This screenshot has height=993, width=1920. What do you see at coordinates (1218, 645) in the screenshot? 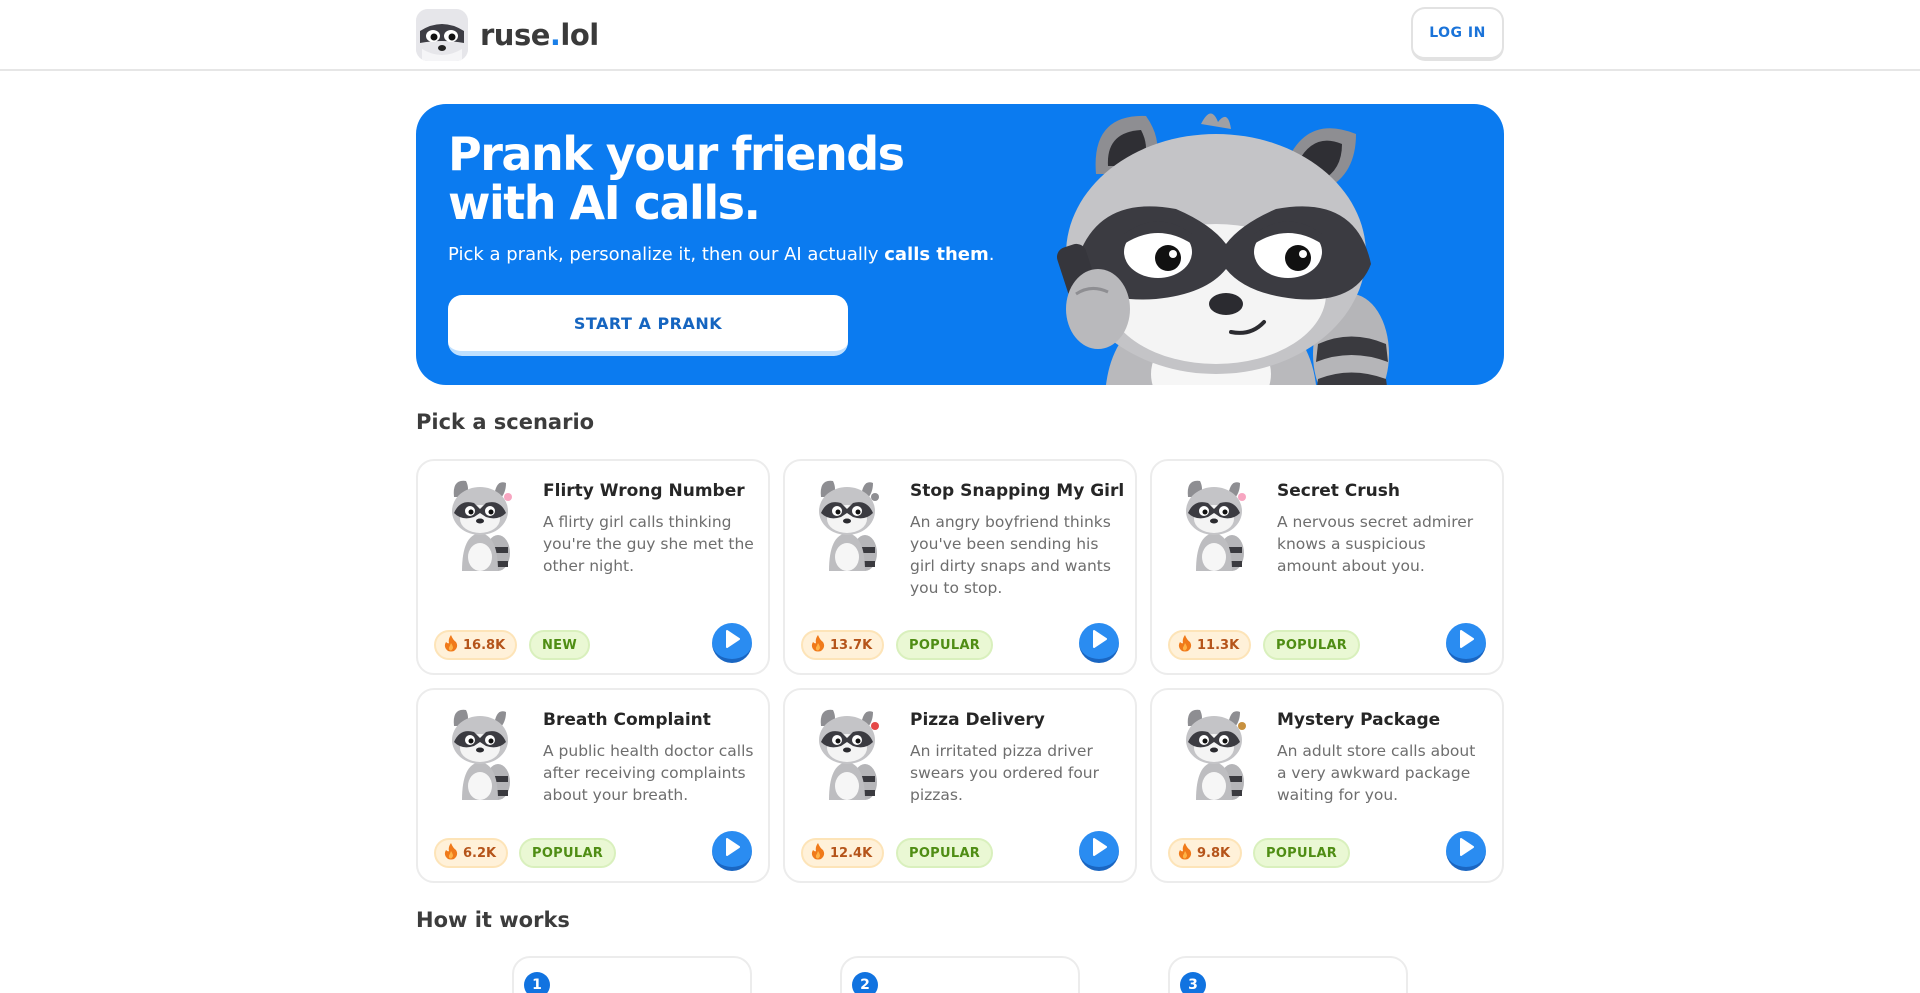
I see `play-count-value: 11.3K` at bounding box center [1218, 645].